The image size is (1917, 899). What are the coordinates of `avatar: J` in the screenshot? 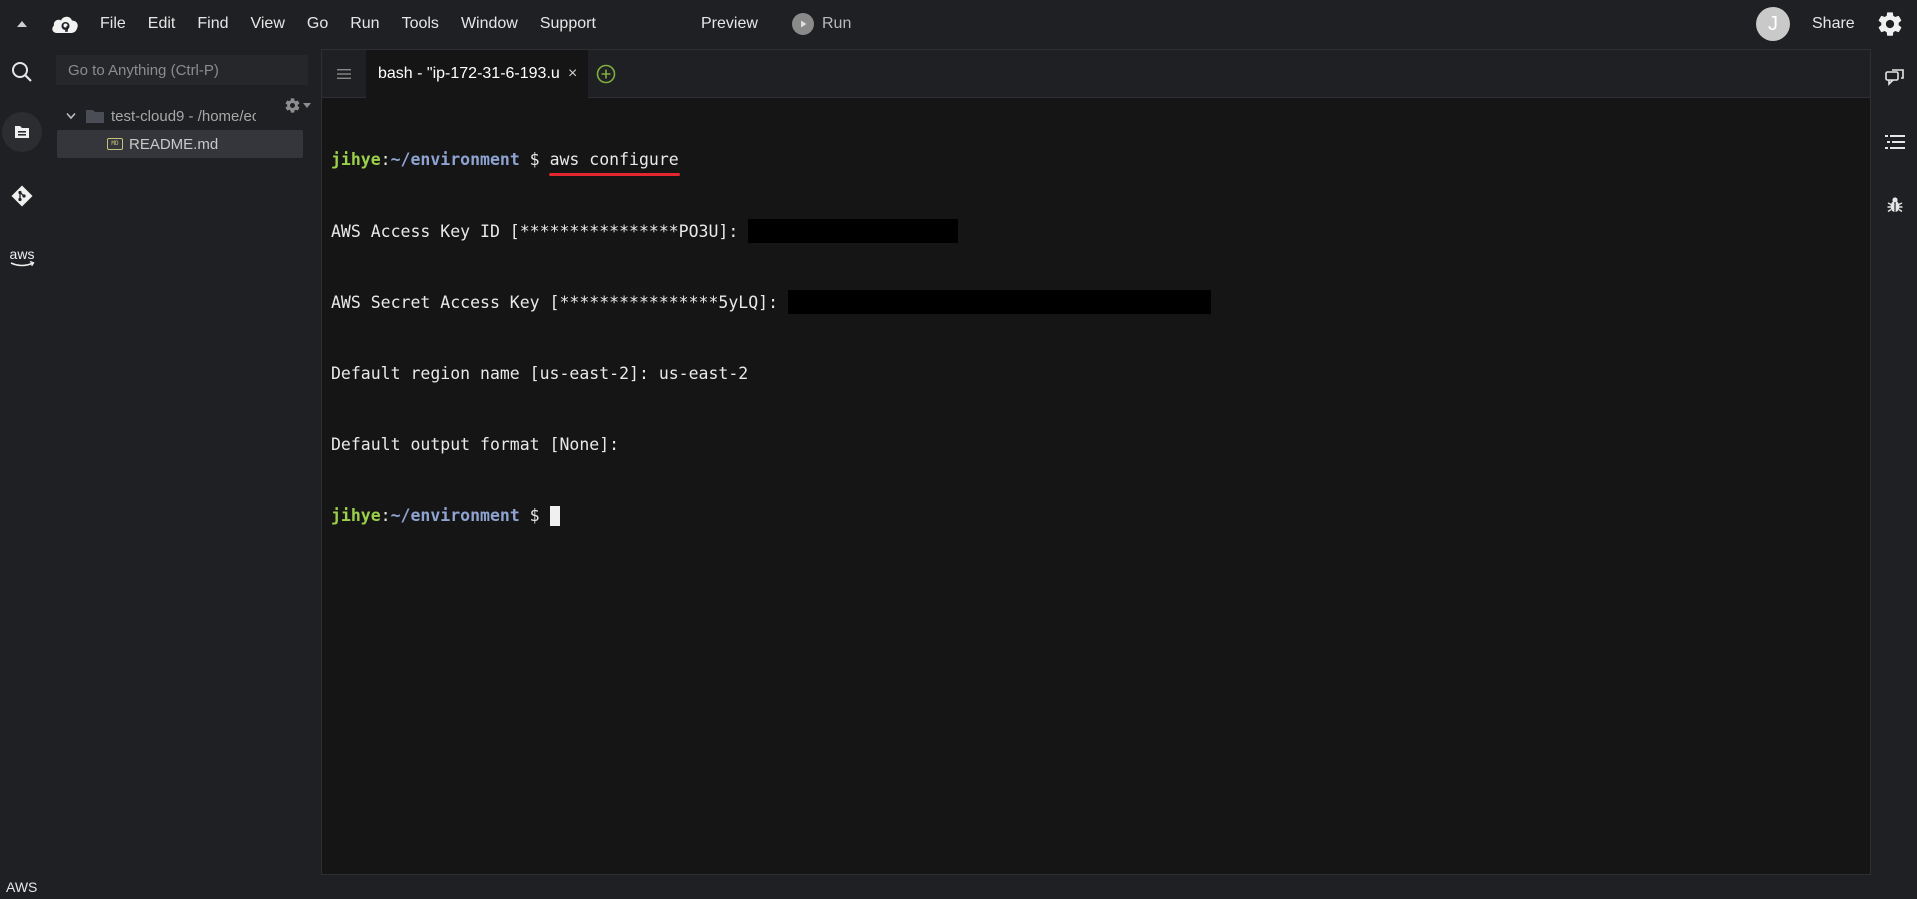 It's located at (1773, 24).